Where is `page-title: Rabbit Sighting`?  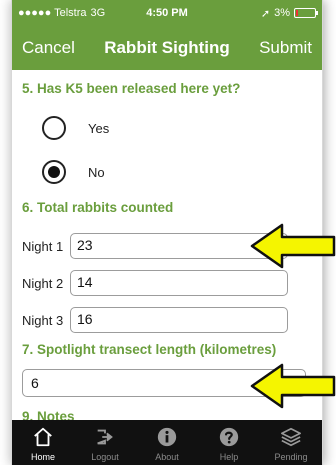
page-title: Rabbit Sighting is located at coordinates (167, 47).